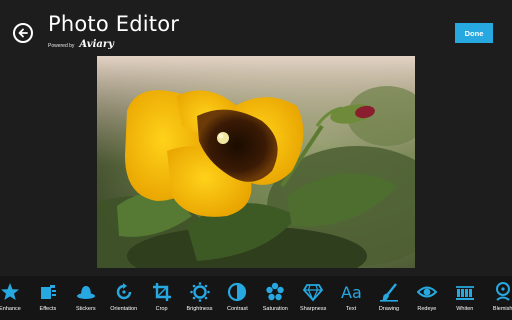 The width and height of the screenshot is (512, 320). Describe the element at coordinates (10, 292) in the screenshot. I see `star-icon` at that location.